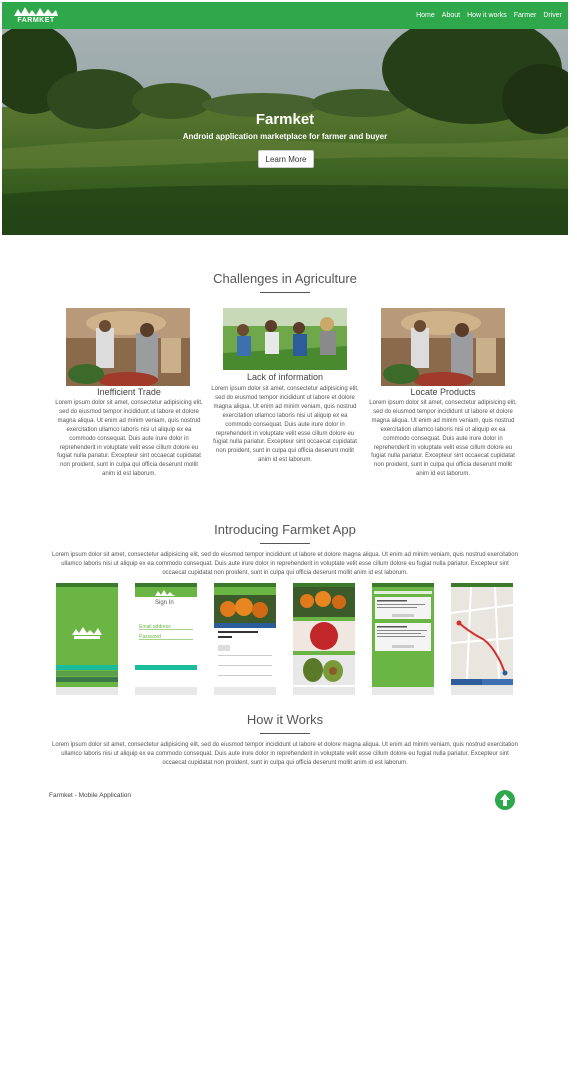 The image size is (577, 1075). Describe the element at coordinates (443, 347) in the screenshot. I see `locate-products-image` at that location.